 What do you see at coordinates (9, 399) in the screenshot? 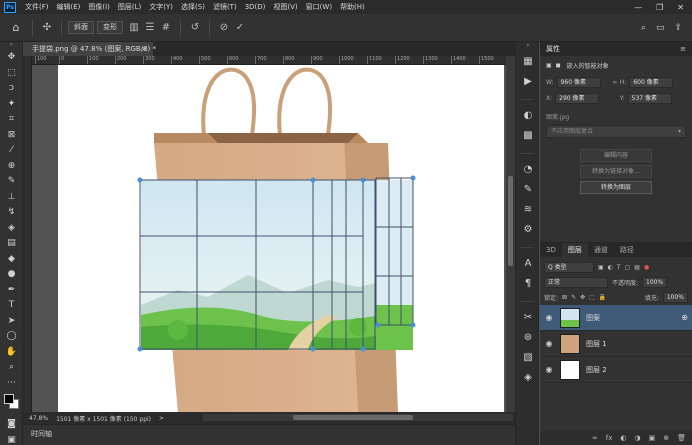
I see `foreground-color-swatch` at bounding box center [9, 399].